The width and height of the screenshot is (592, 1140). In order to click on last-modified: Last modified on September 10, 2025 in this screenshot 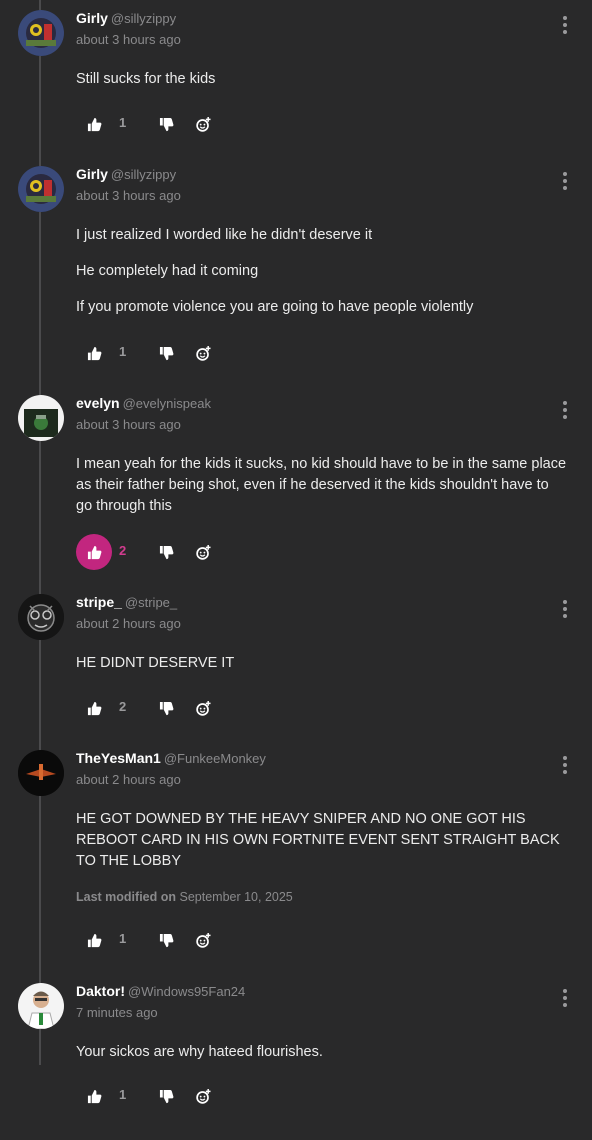, I will do `click(184, 897)`.